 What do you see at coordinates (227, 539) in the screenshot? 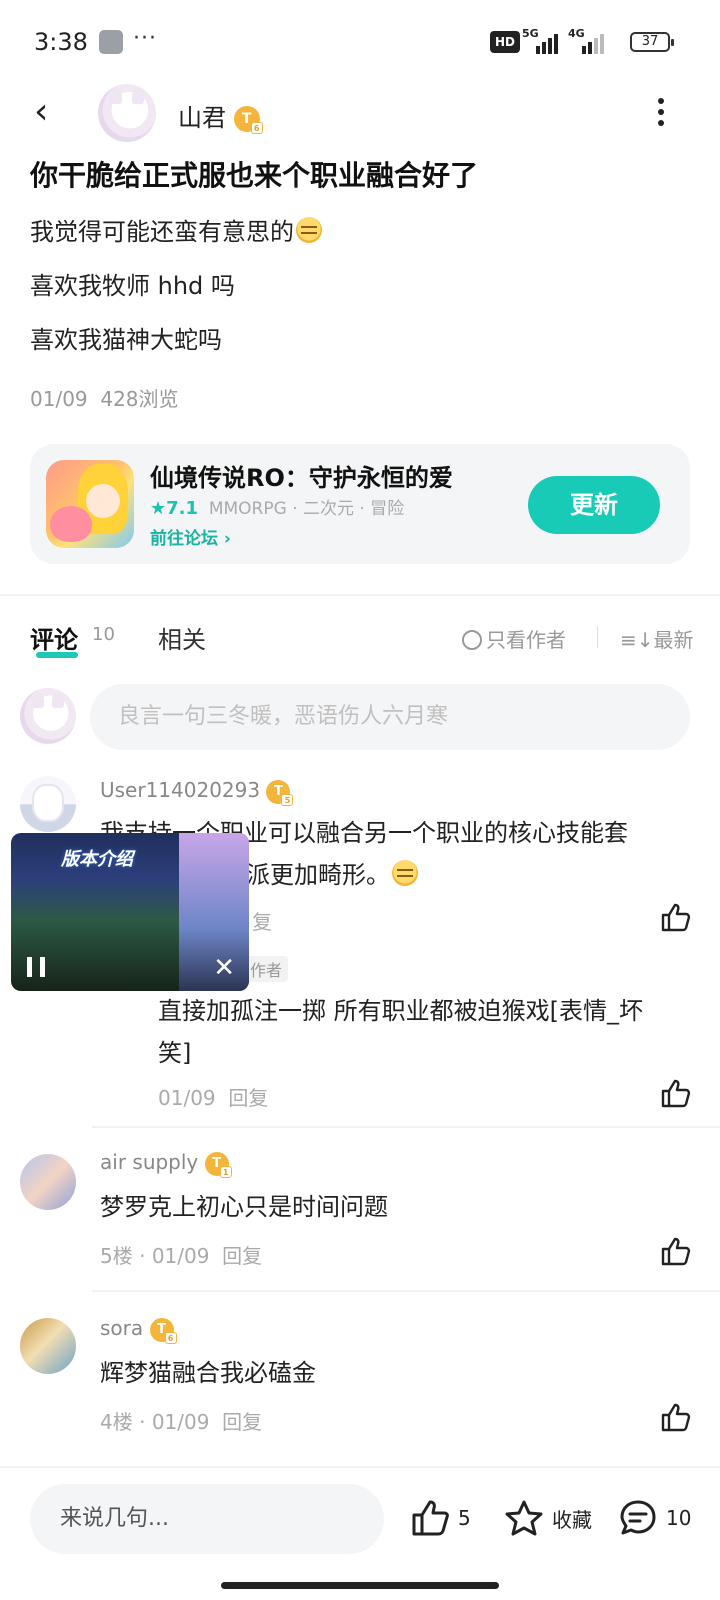
I see `chevron-right-icon: ›` at bounding box center [227, 539].